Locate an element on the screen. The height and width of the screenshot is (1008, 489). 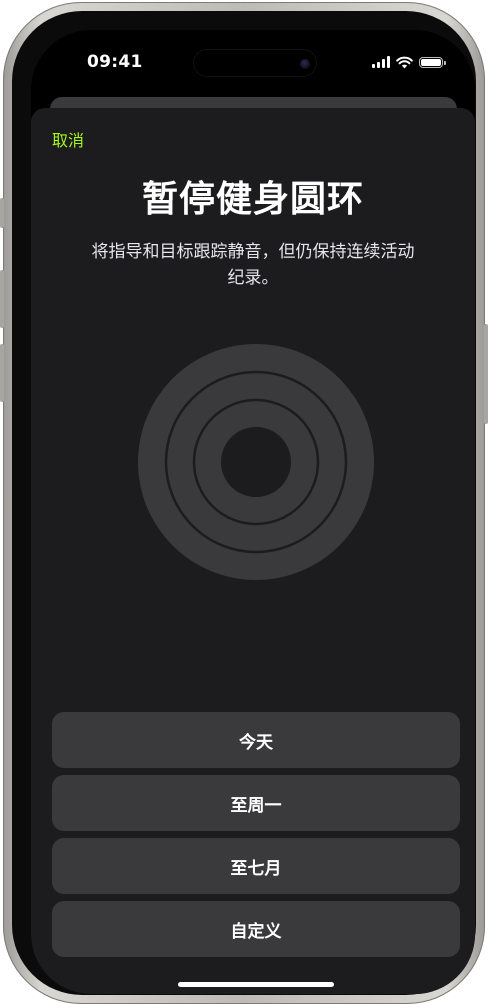
volume-down-button is located at coordinates (2, 373).